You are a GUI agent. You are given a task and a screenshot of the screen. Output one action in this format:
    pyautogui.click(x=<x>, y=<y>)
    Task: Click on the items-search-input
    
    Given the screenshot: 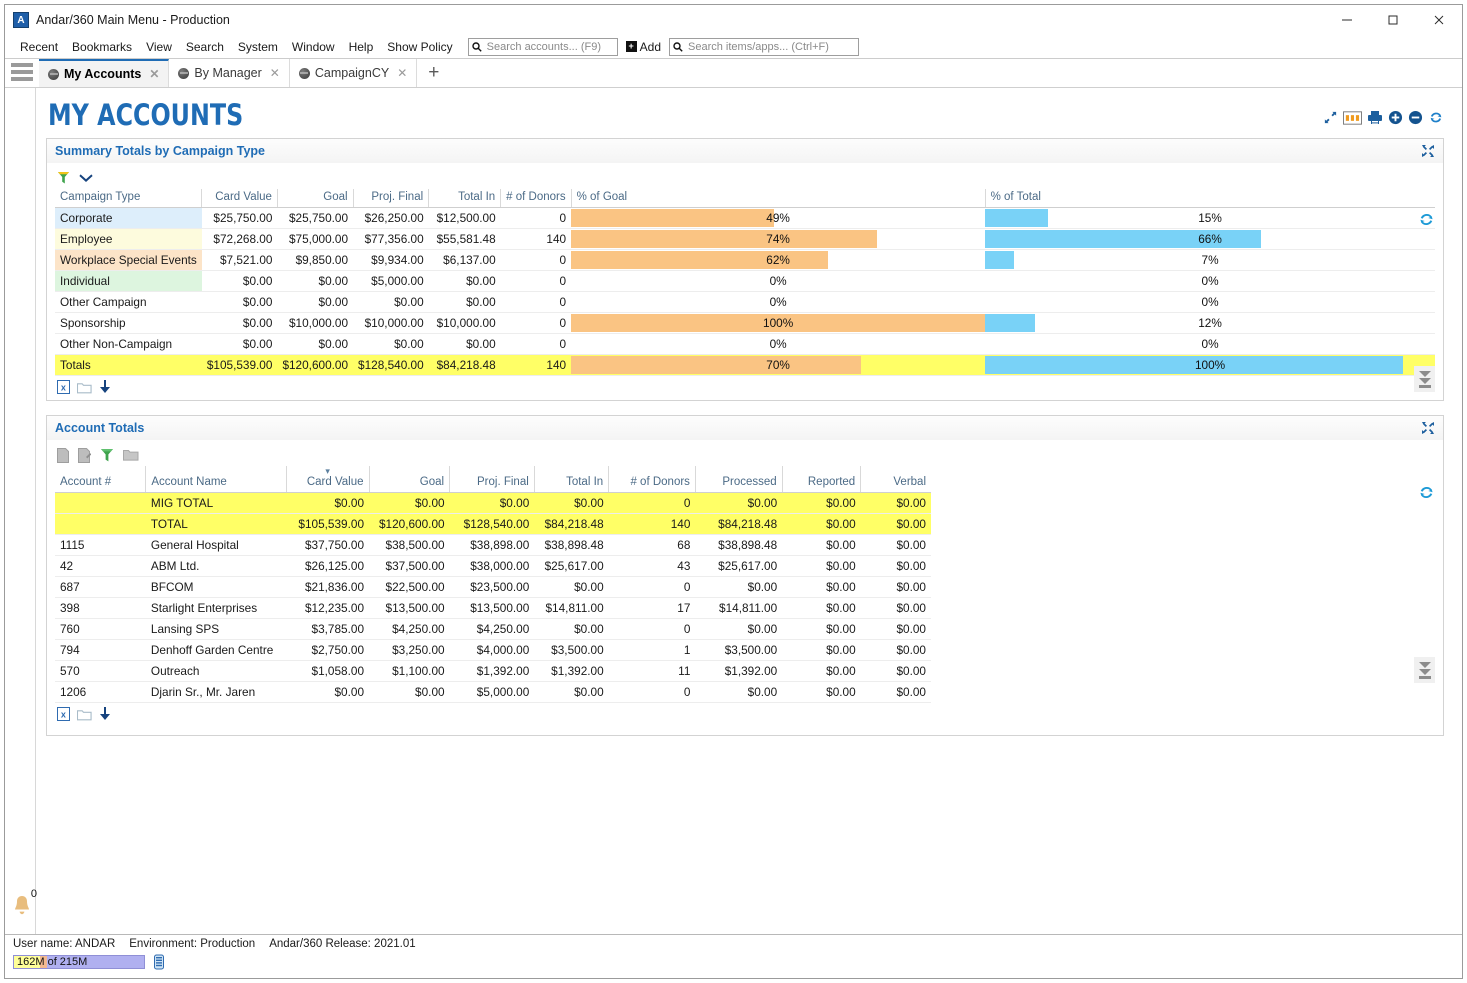 What is the action you would take?
    pyautogui.click(x=772, y=46)
    